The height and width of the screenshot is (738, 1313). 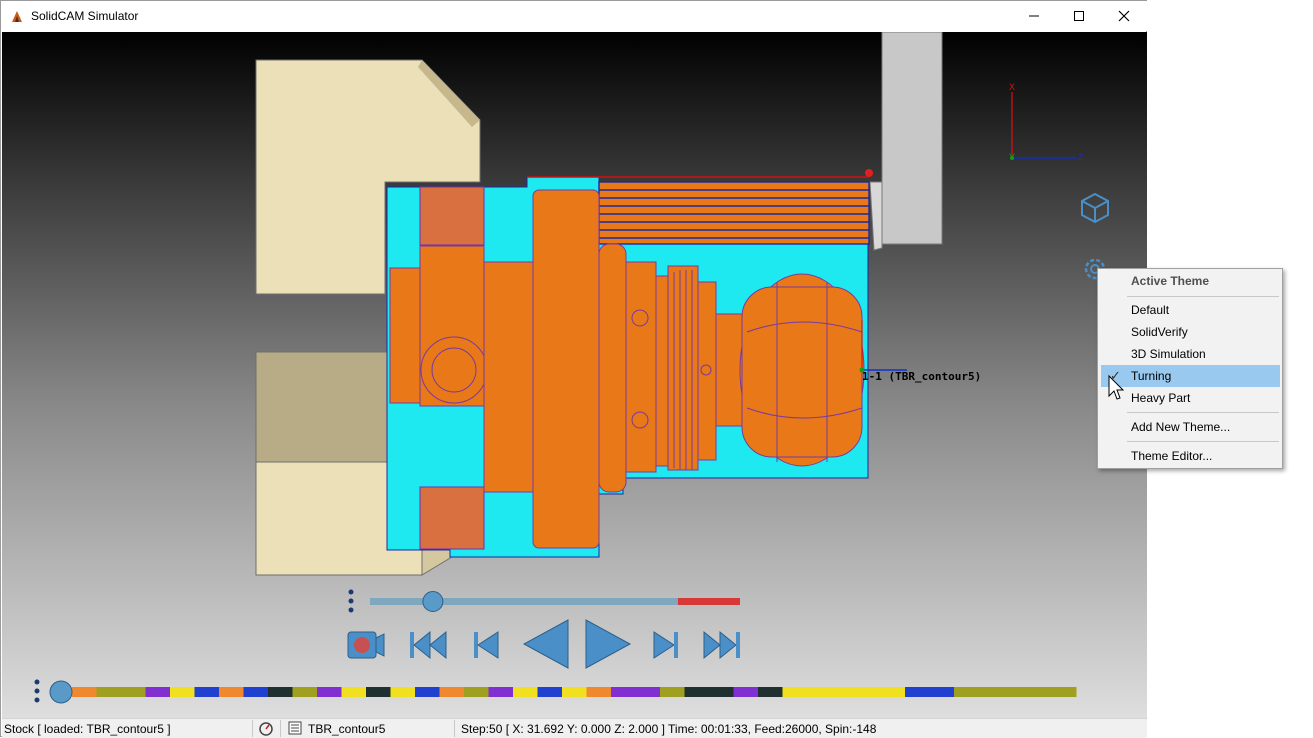 What do you see at coordinates (266, 728) in the screenshot?
I see `gauge-icon` at bounding box center [266, 728].